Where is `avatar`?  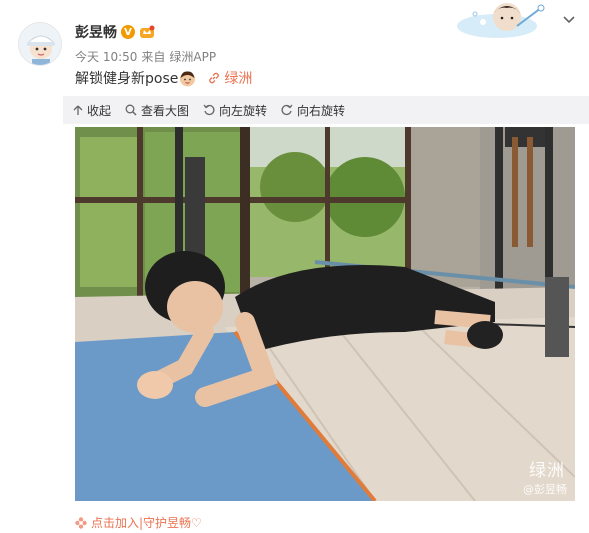
avatar is located at coordinates (40, 44).